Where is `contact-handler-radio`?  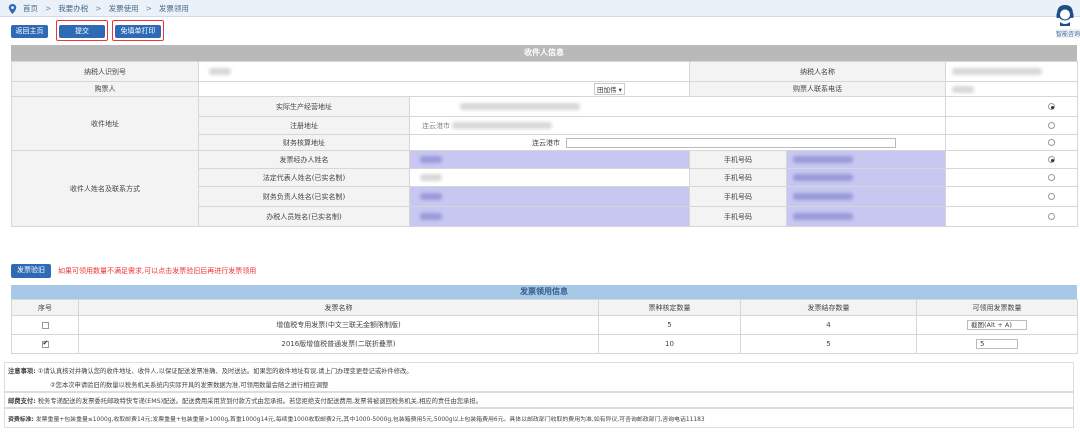 contact-handler-radio is located at coordinates (1051, 159).